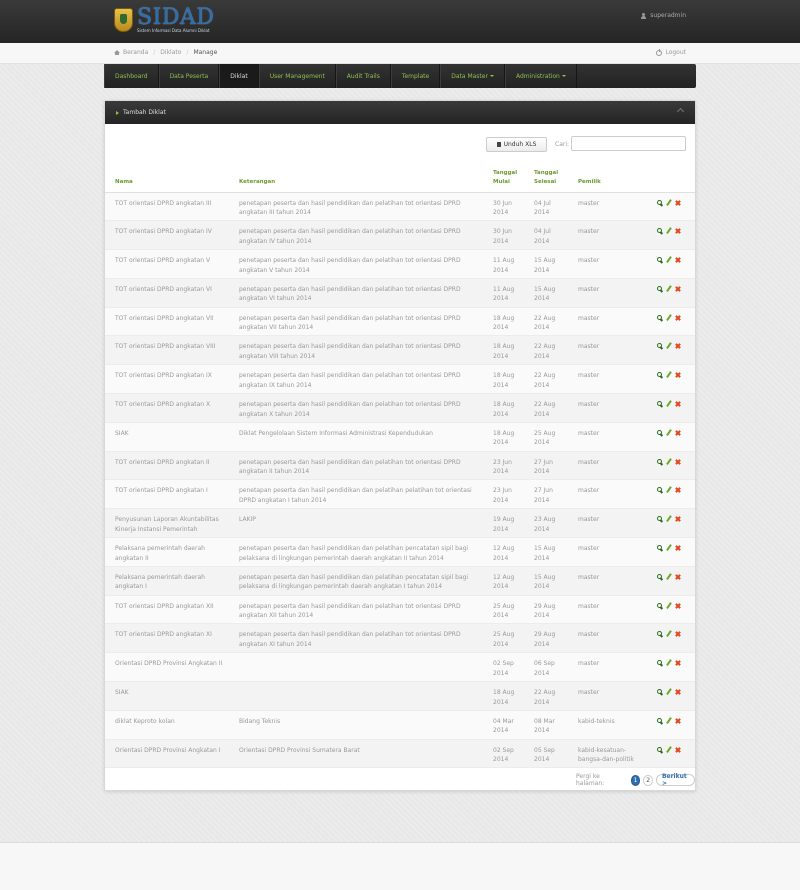 The image size is (800, 890). I want to click on col-pemilik: Pemilik, so click(605, 179).